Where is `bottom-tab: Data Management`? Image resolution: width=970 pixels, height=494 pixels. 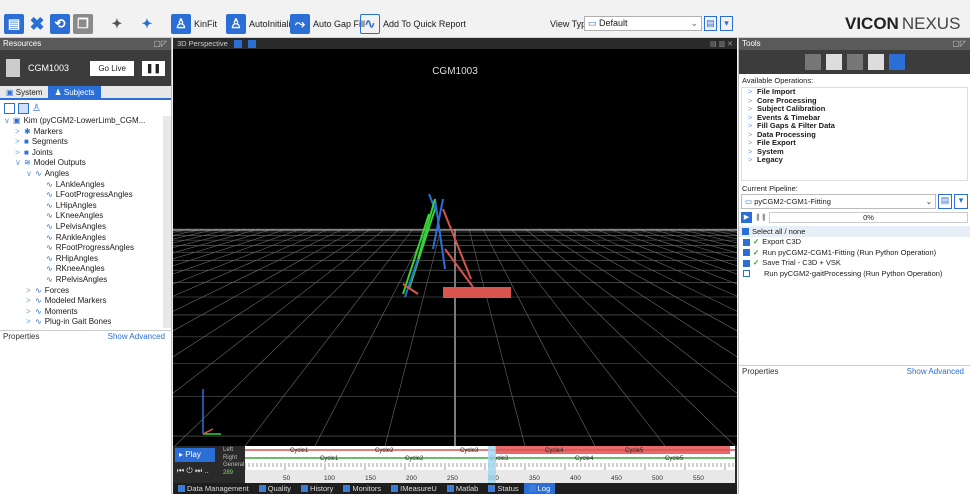 bottom-tab: Data Management is located at coordinates (213, 488).